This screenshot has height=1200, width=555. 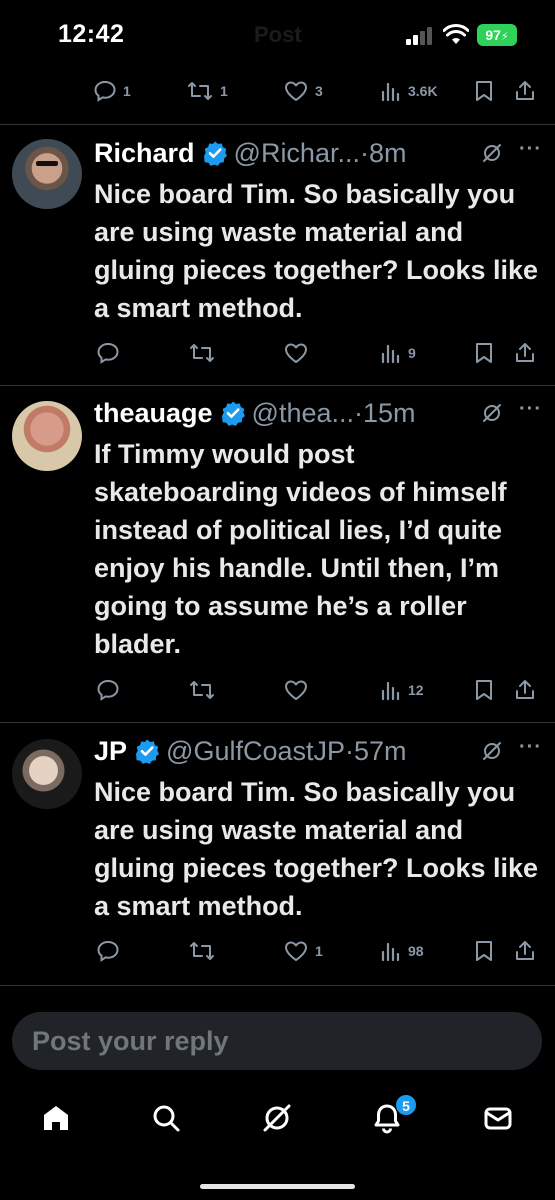 I want to click on post-time: ·57m, so click(x=376, y=750).